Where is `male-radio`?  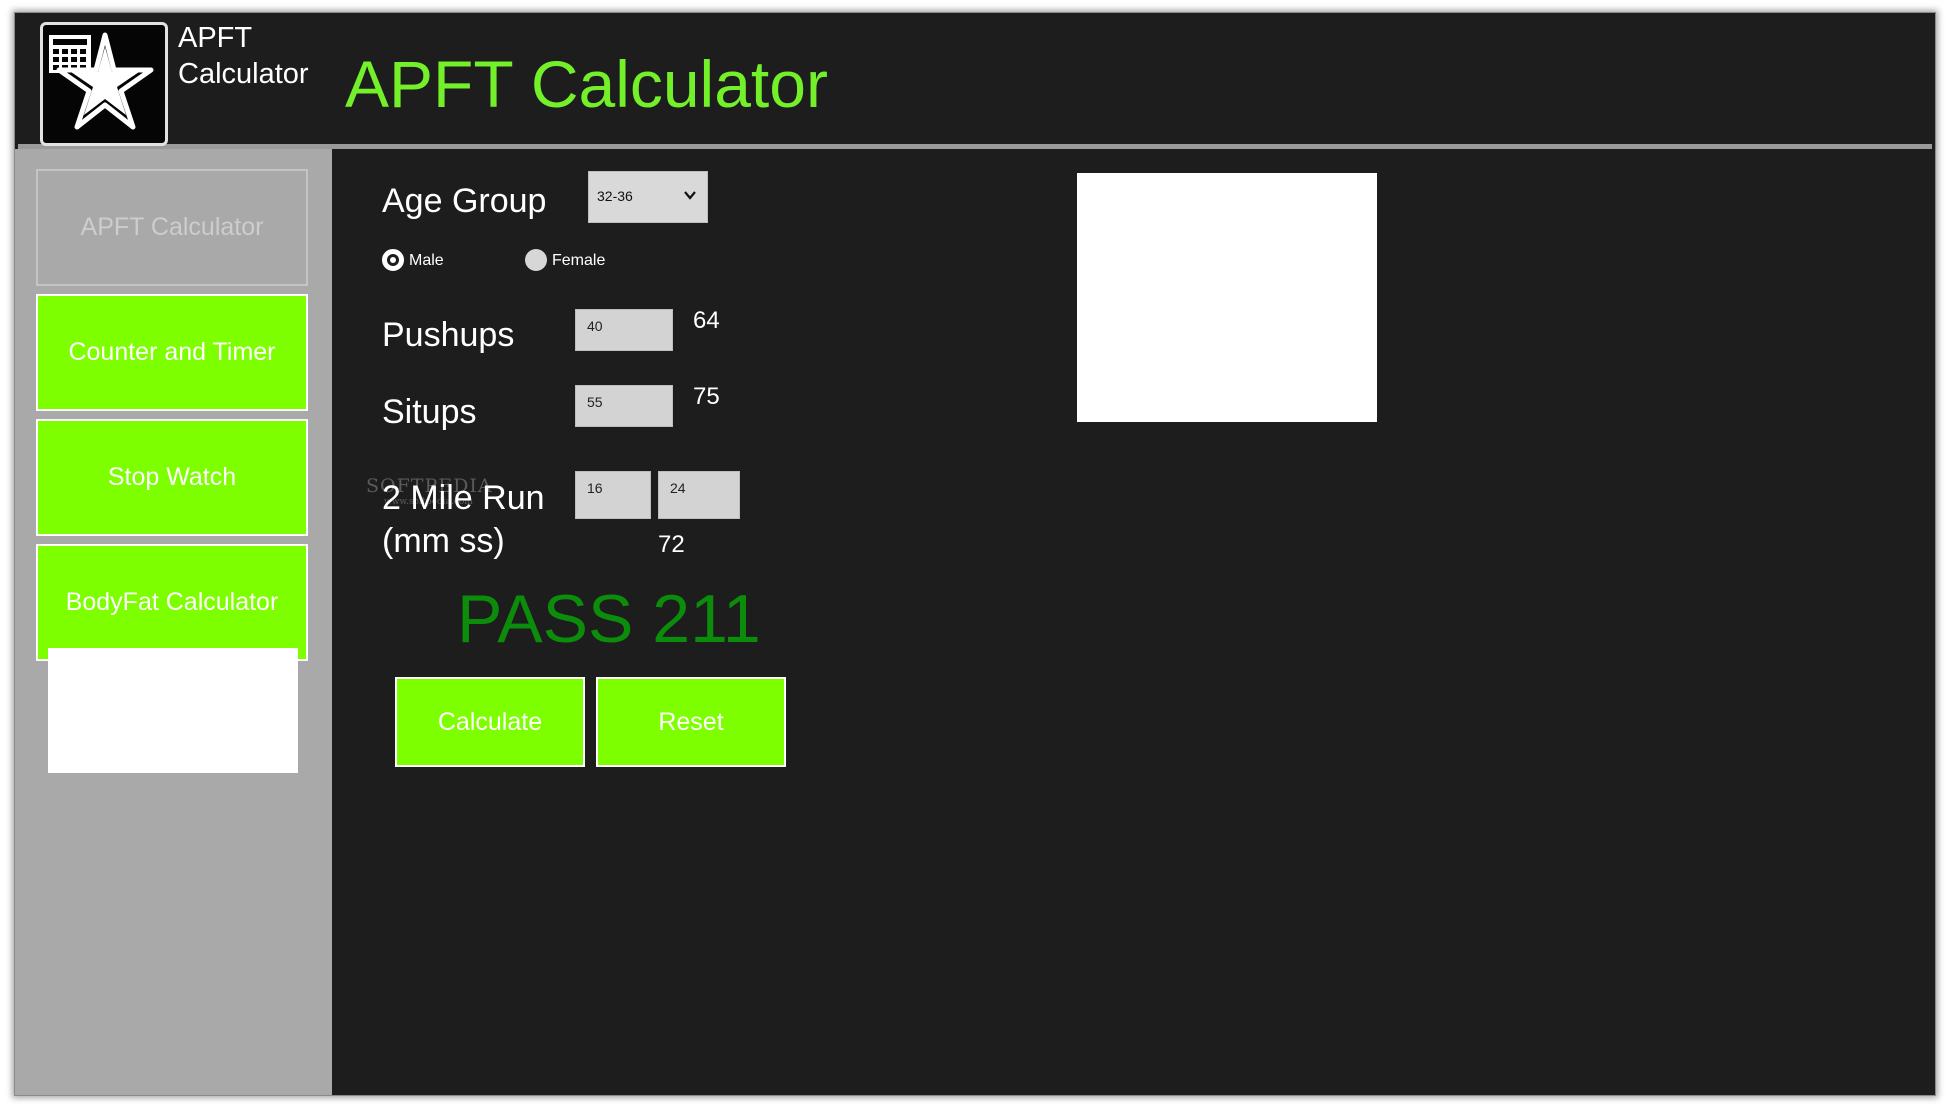
male-radio is located at coordinates (393, 260).